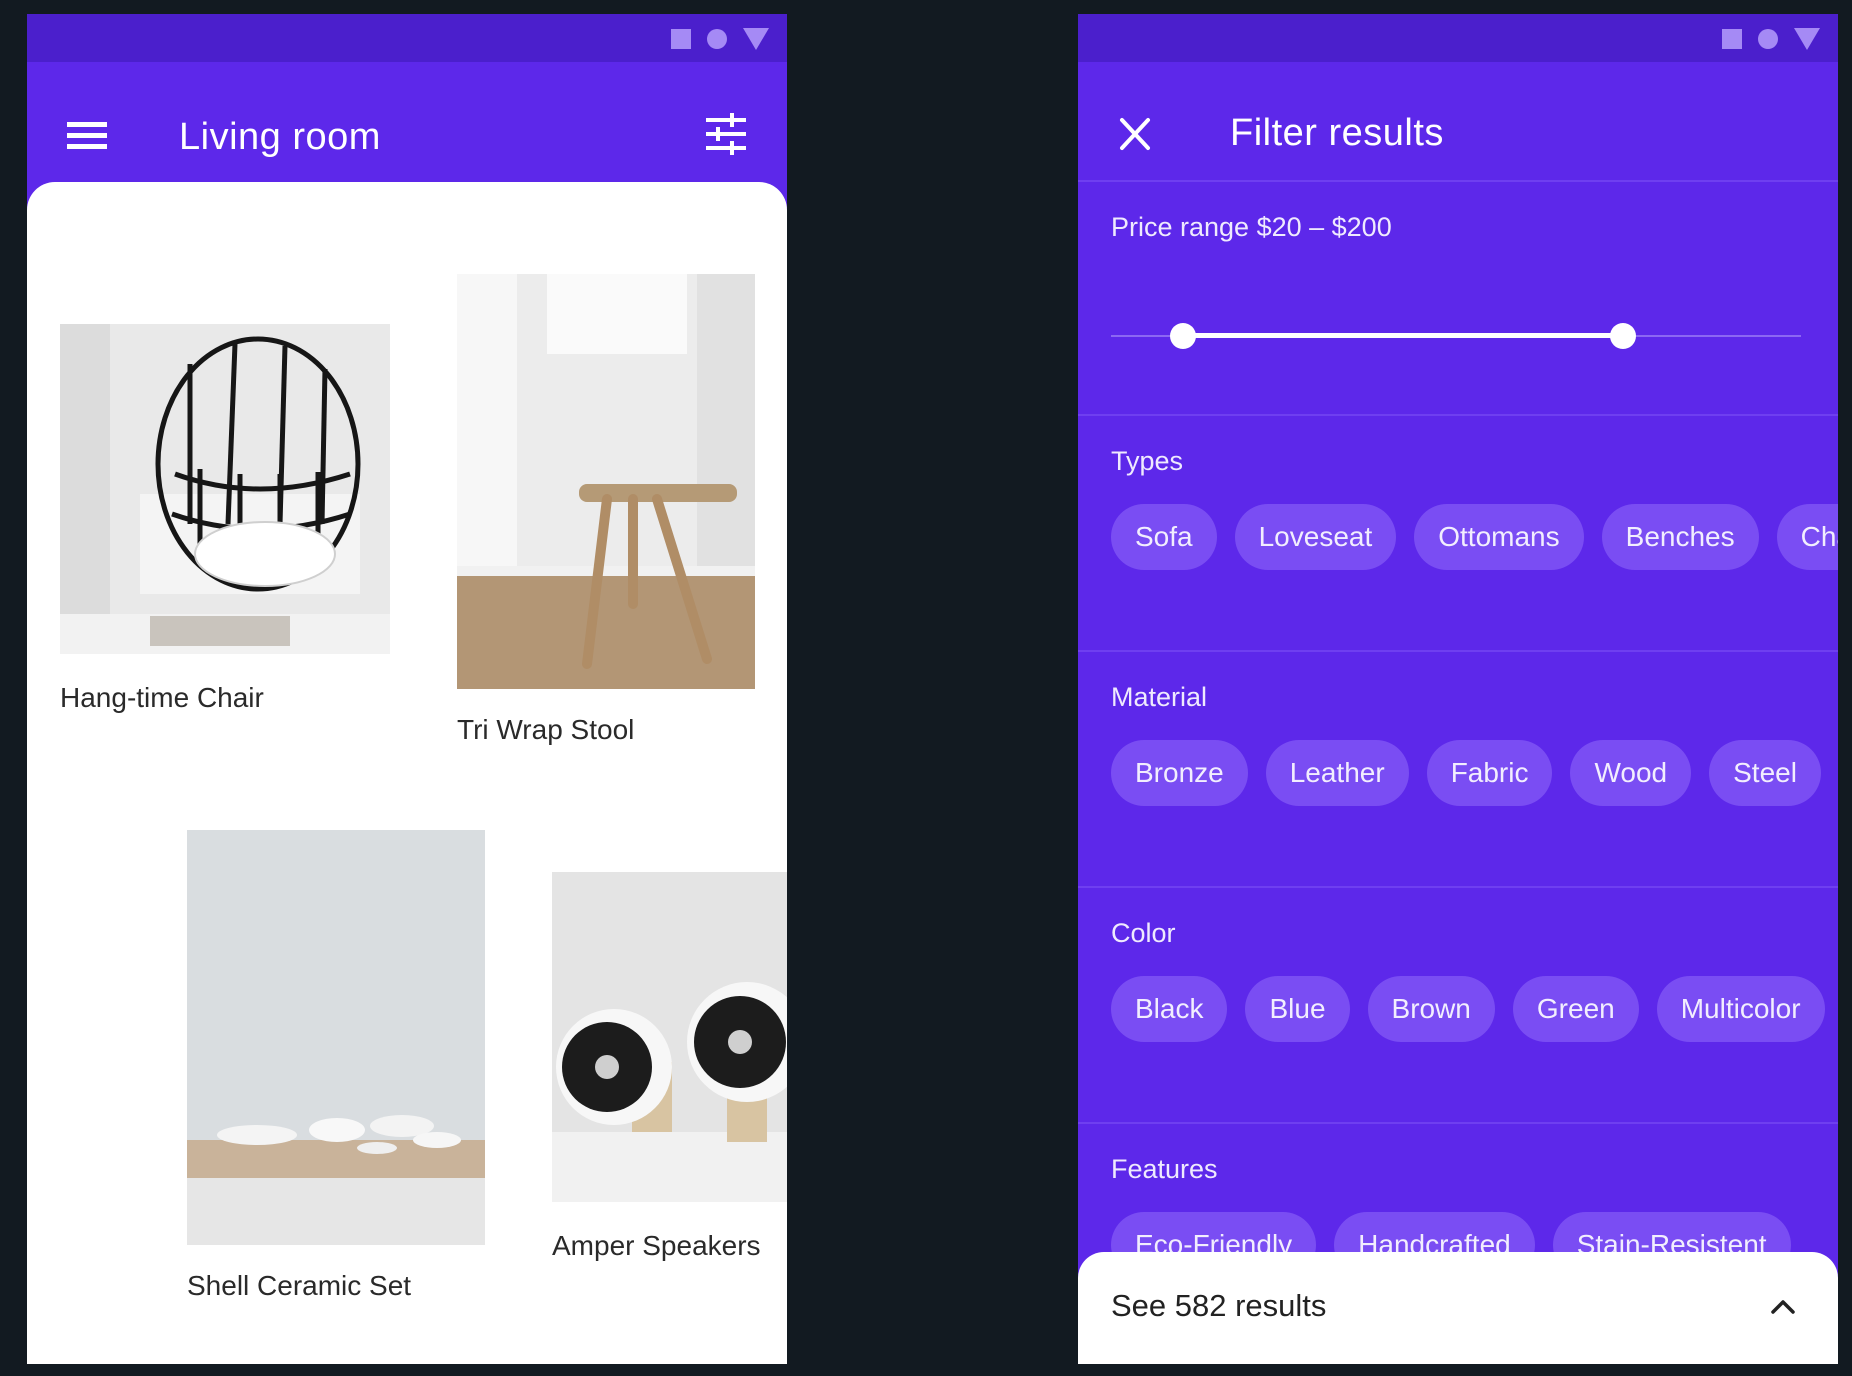 This screenshot has width=1852, height=1376. Describe the element at coordinates (1575, 1009) in the screenshot. I see `chip-green: Green` at that location.